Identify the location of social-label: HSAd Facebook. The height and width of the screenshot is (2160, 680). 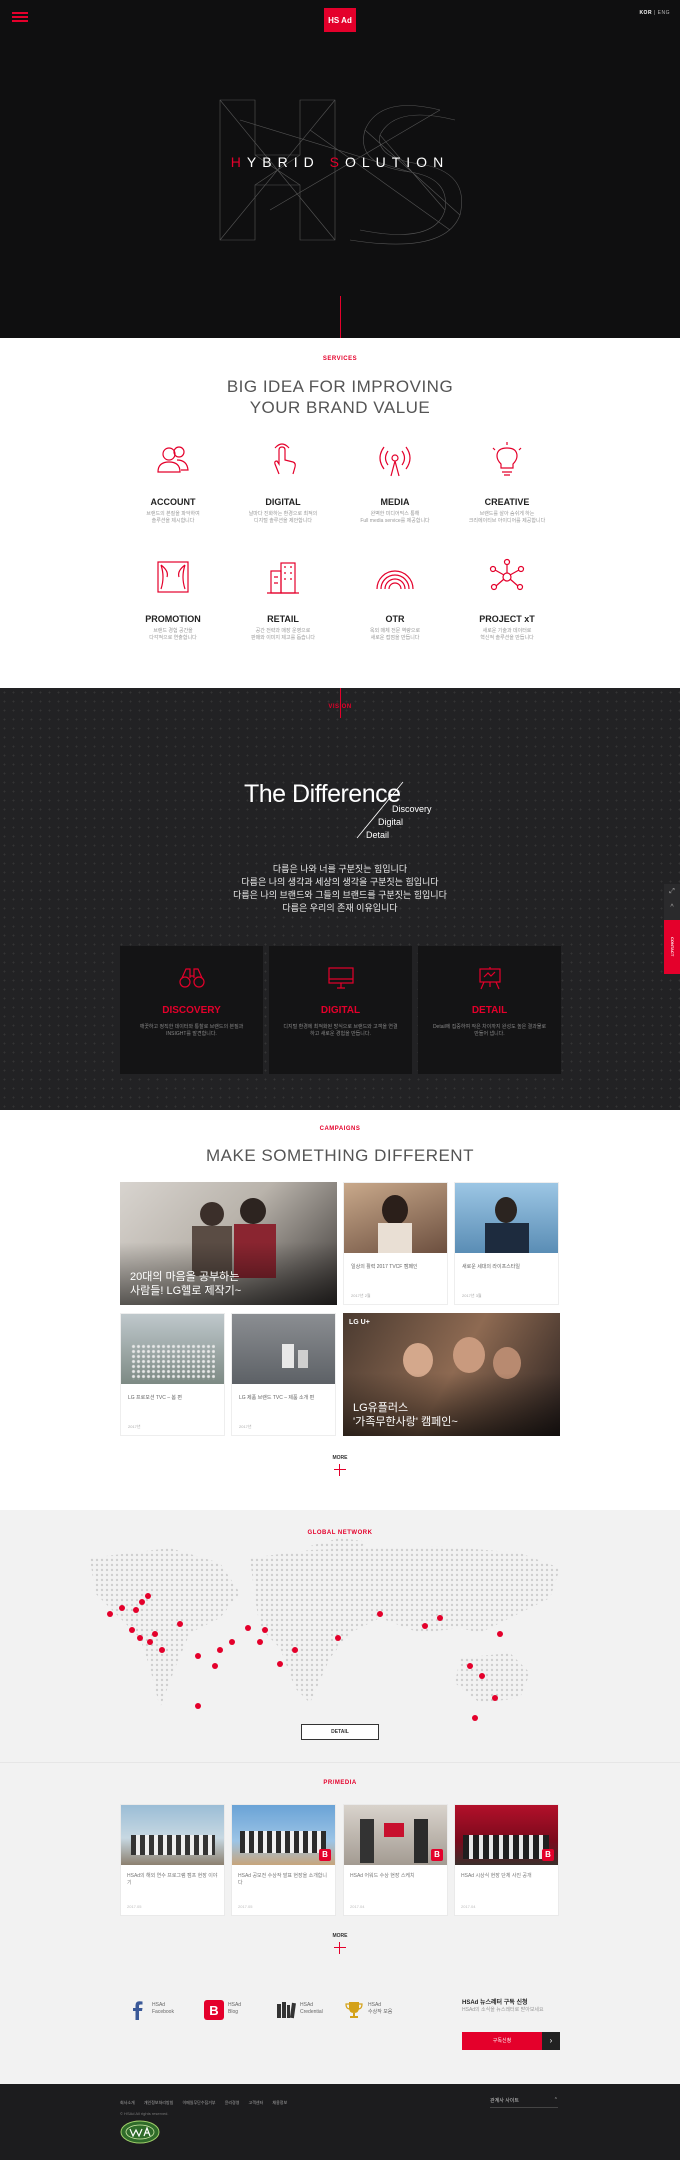
(163, 2008).